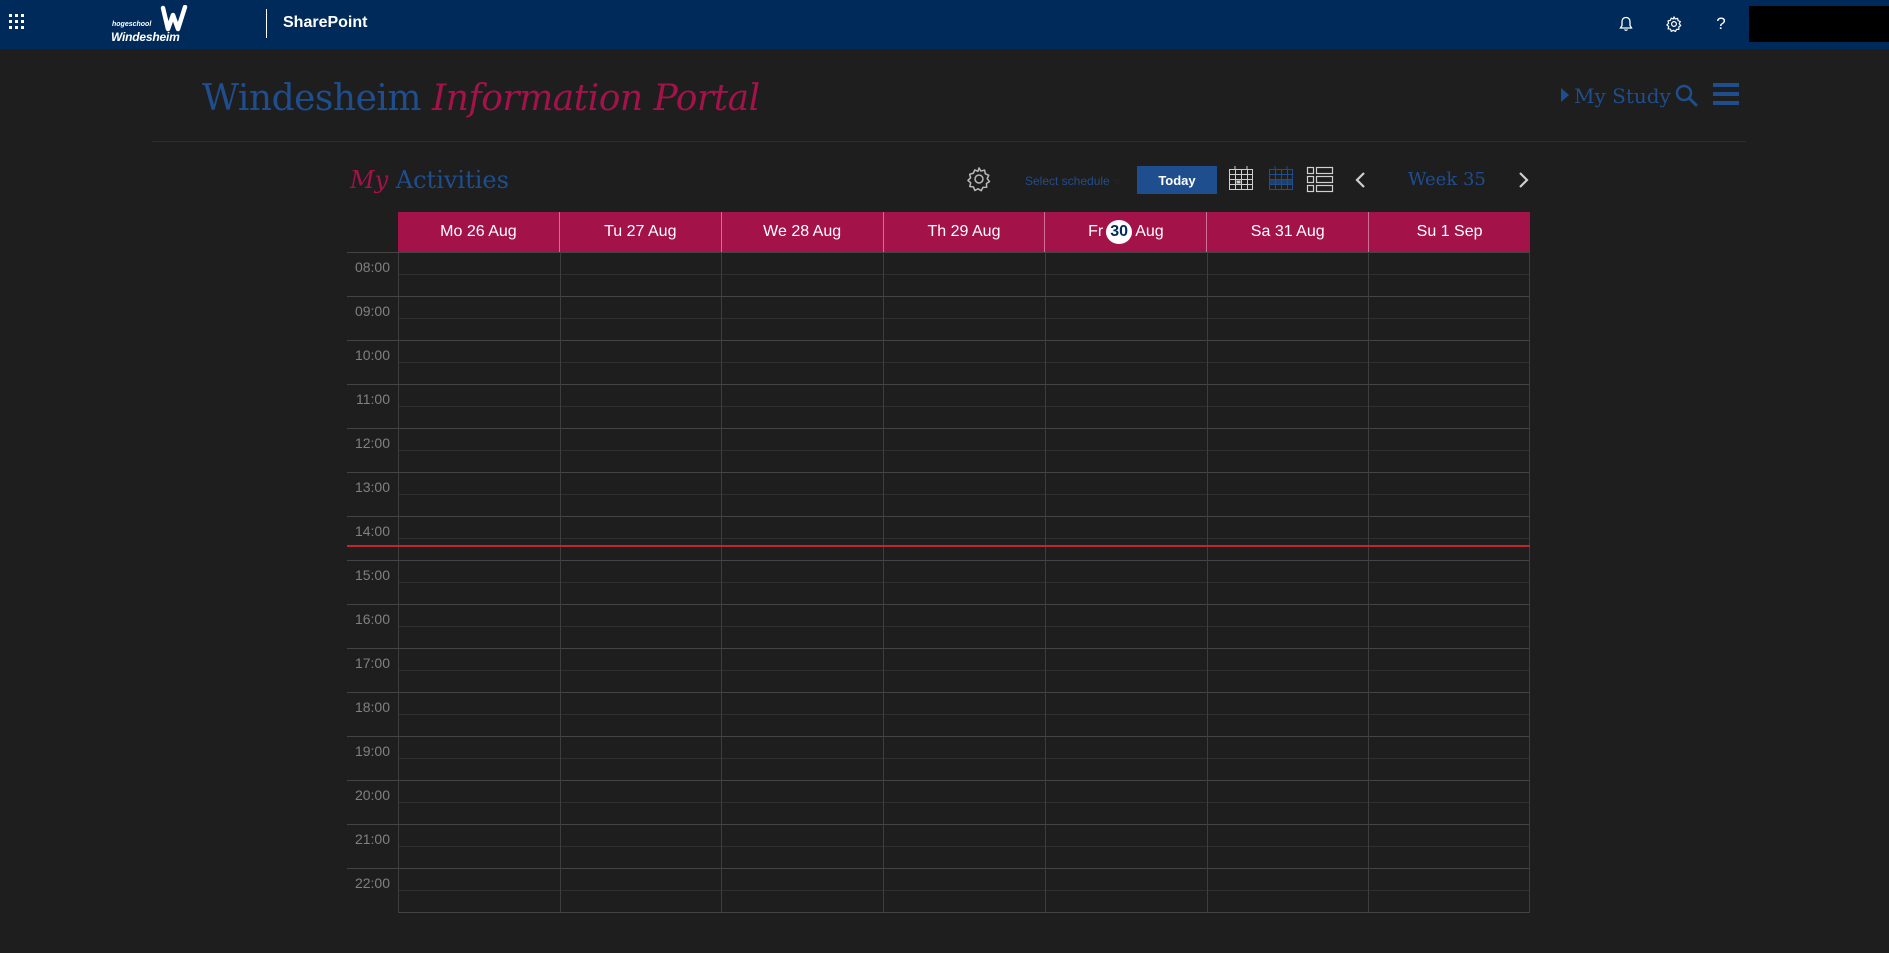 The width and height of the screenshot is (1889, 953). What do you see at coordinates (639, 232) in the screenshot?
I see `day-header: Tu 27 Aug` at bounding box center [639, 232].